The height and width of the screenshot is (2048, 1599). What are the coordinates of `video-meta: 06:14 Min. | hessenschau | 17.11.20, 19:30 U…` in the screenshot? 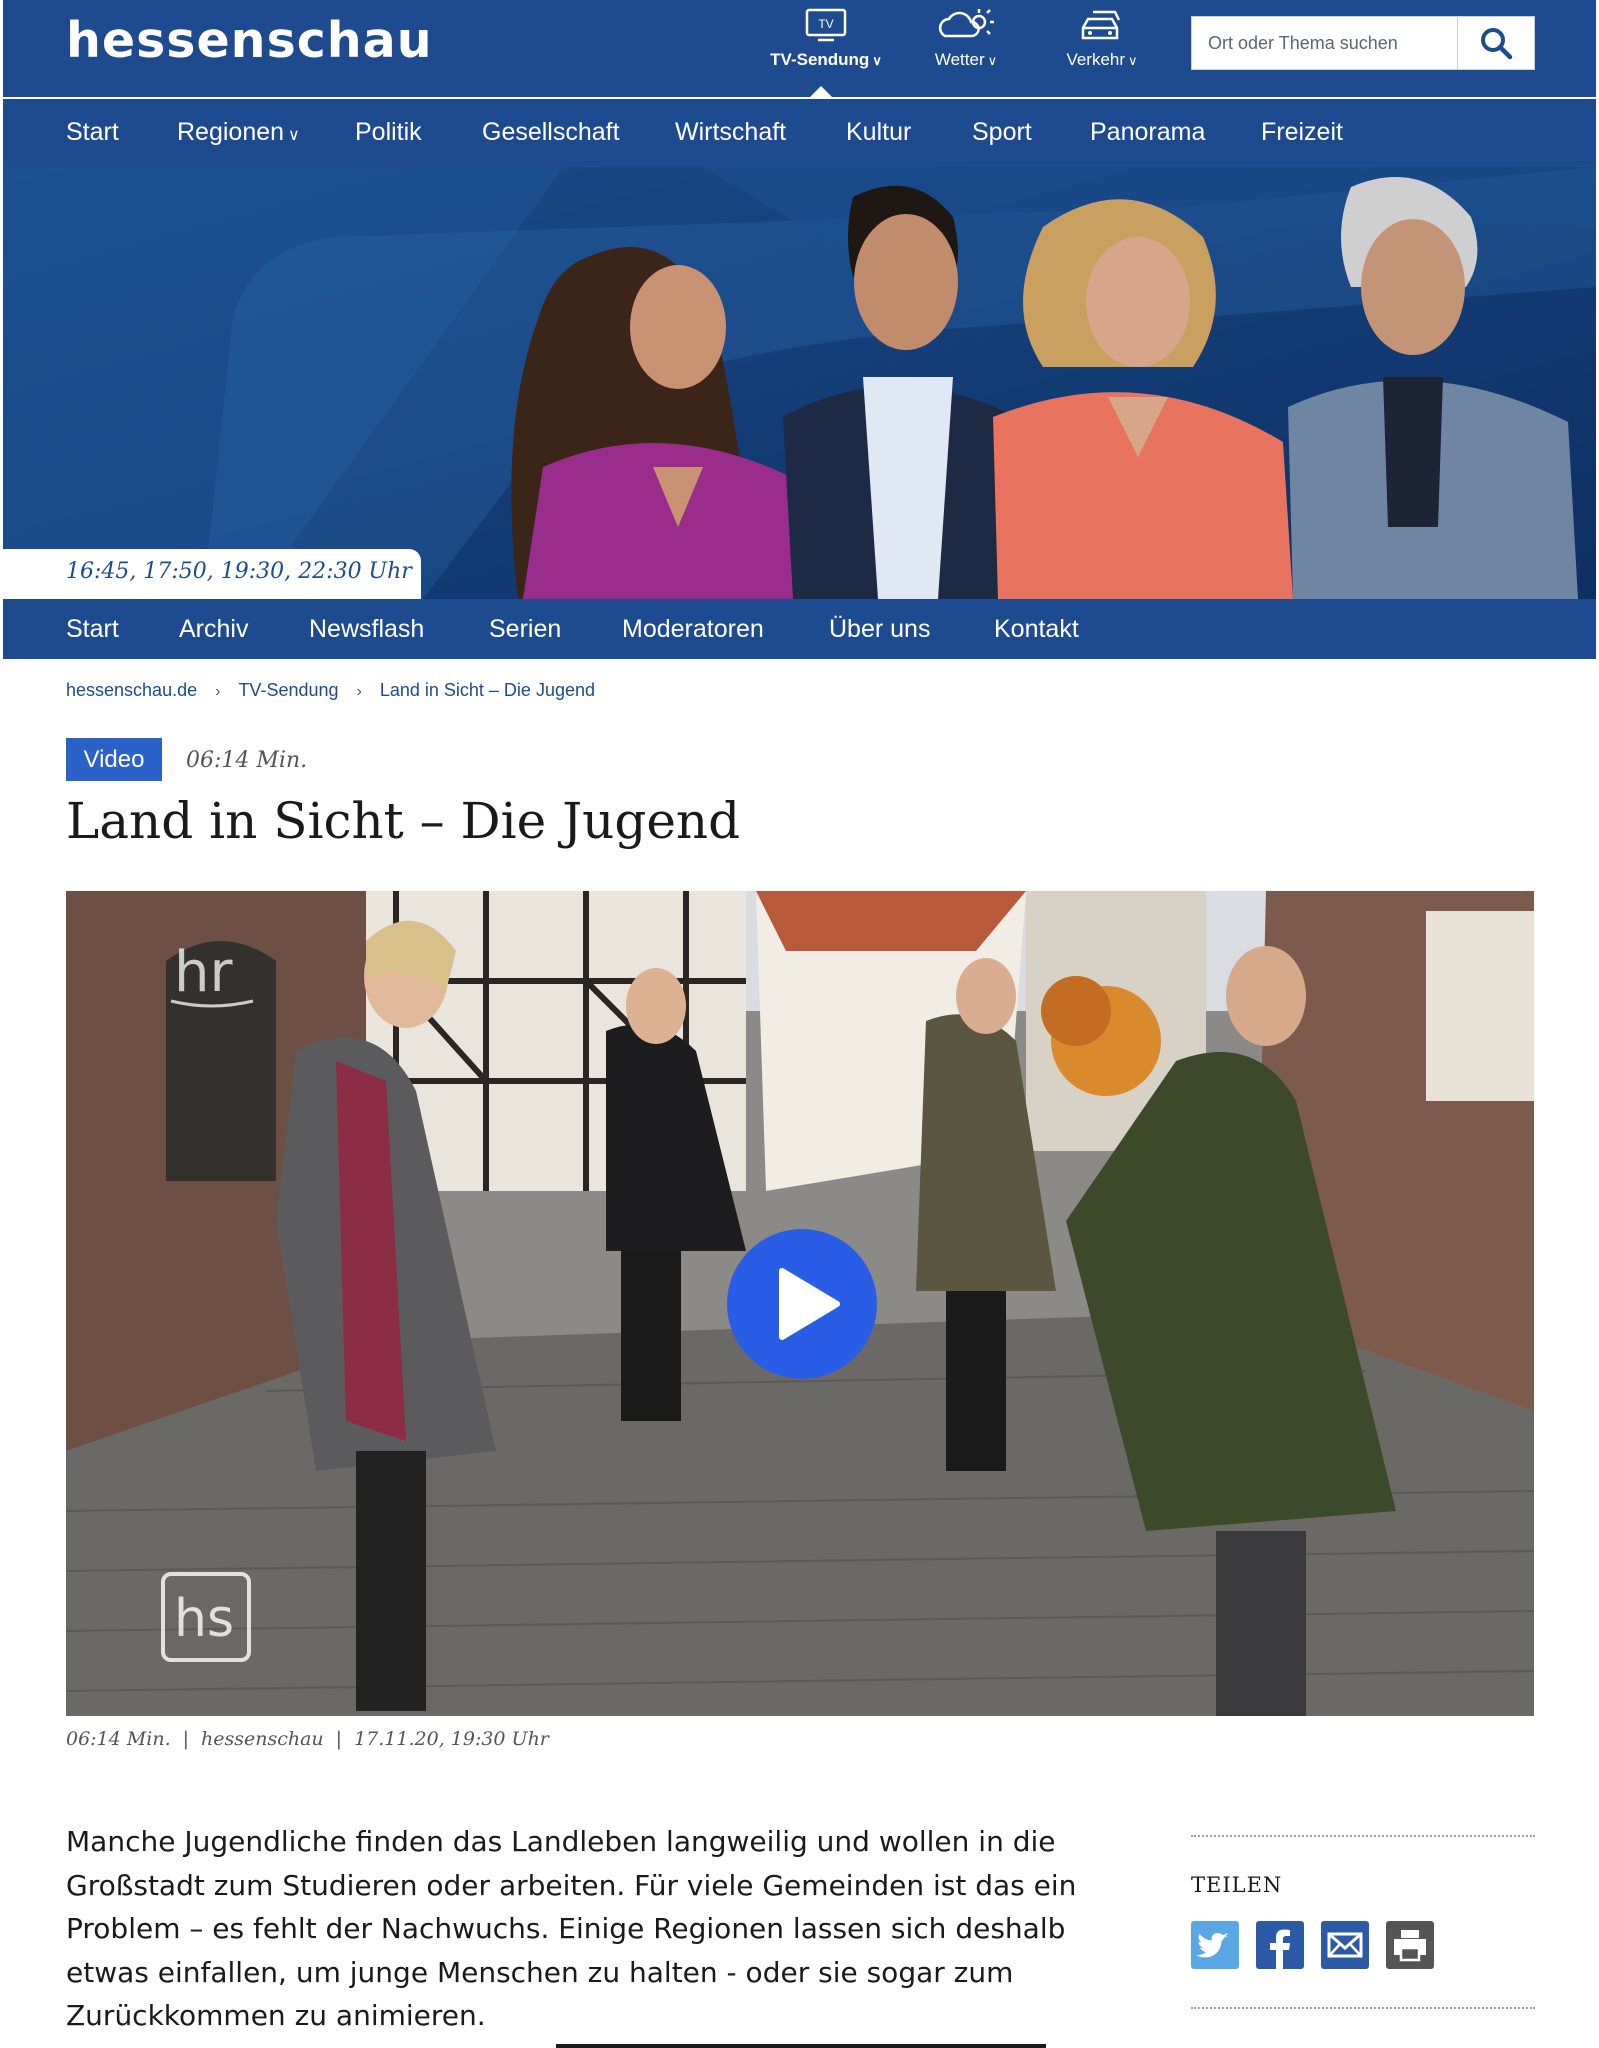 It's located at (307, 1739).